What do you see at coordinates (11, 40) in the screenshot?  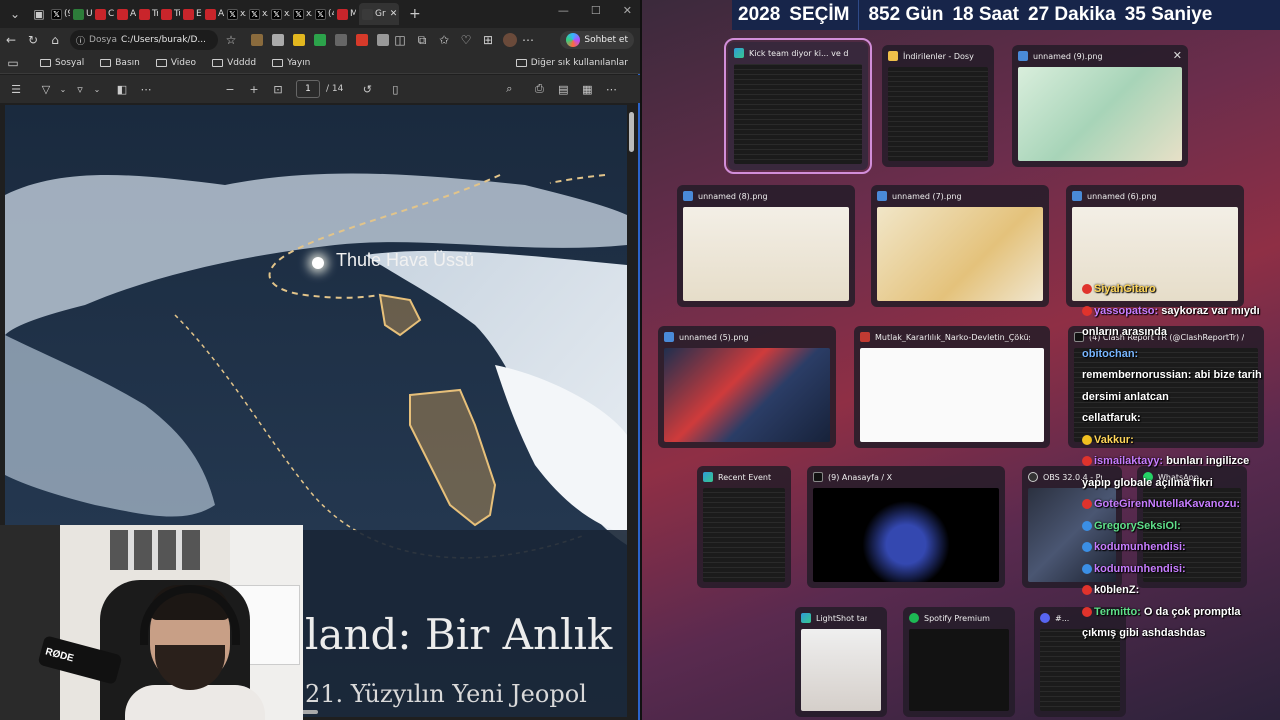 I see `back-icon: ←` at bounding box center [11, 40].